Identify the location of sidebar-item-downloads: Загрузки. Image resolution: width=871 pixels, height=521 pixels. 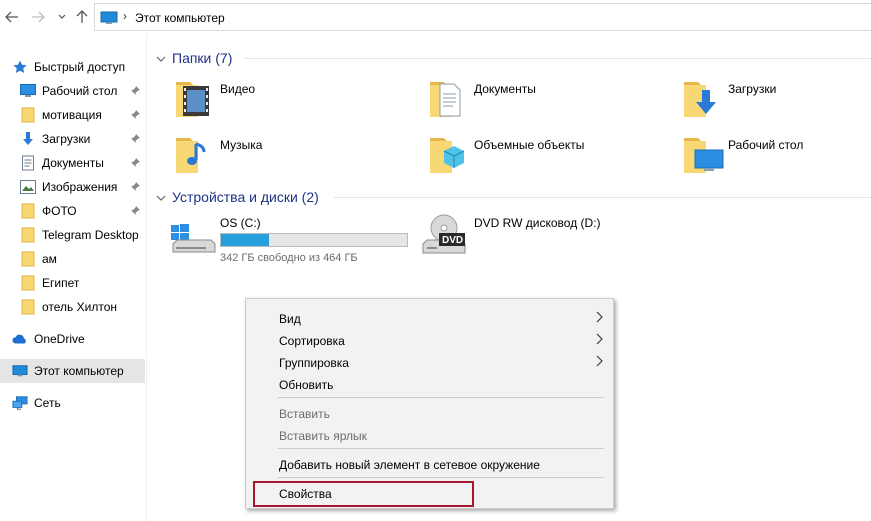
(72, 139).